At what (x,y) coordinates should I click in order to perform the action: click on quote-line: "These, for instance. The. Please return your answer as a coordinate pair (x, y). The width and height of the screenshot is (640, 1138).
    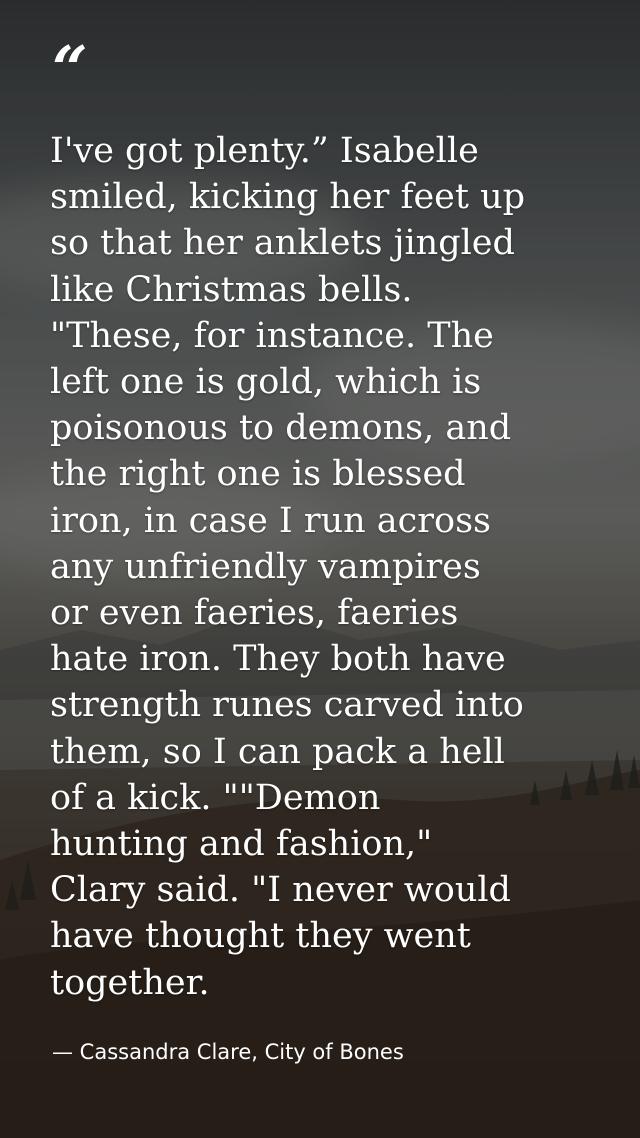
    Looking at the image, I should click on (272, 335).